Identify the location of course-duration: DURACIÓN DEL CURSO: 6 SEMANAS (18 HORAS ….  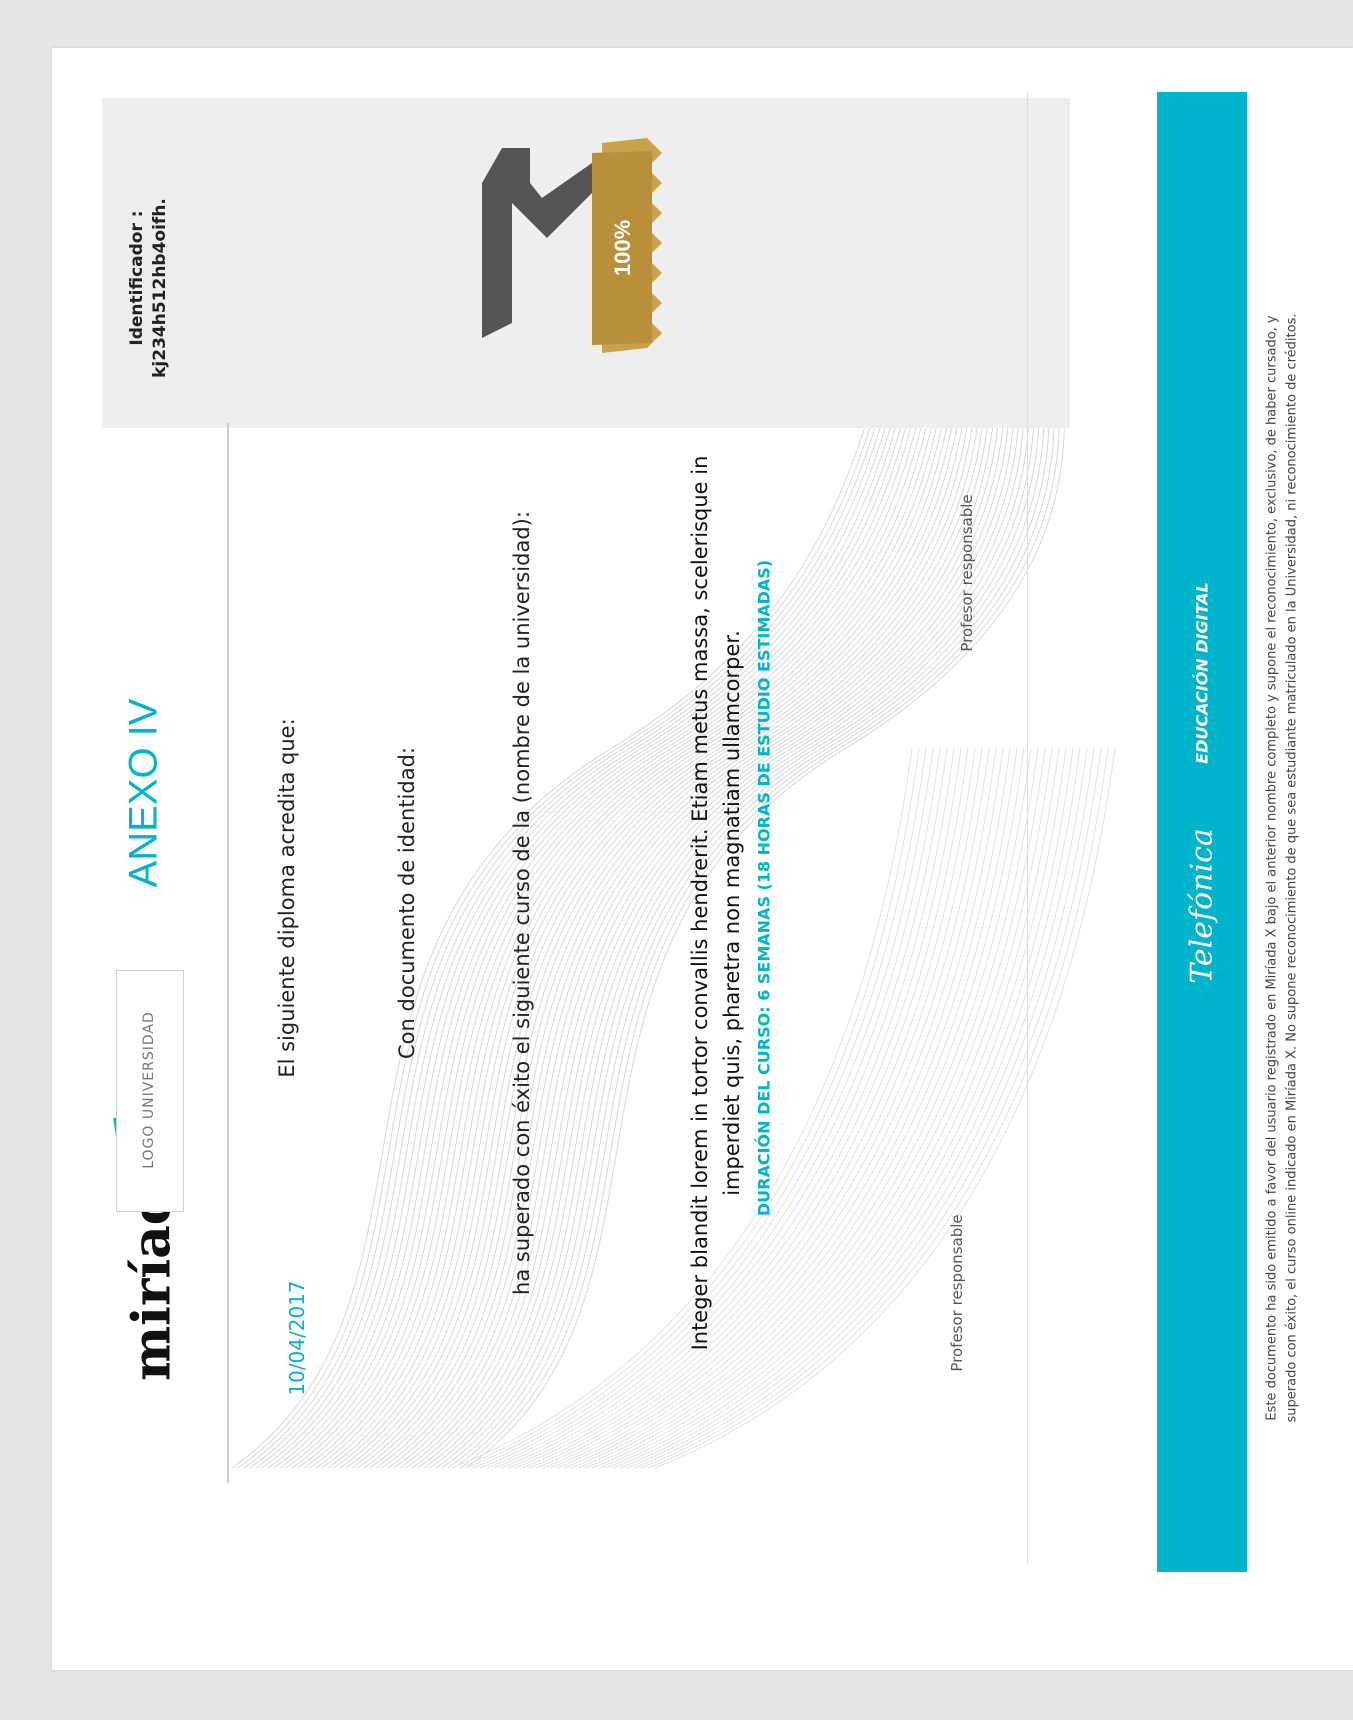
(764, 888).